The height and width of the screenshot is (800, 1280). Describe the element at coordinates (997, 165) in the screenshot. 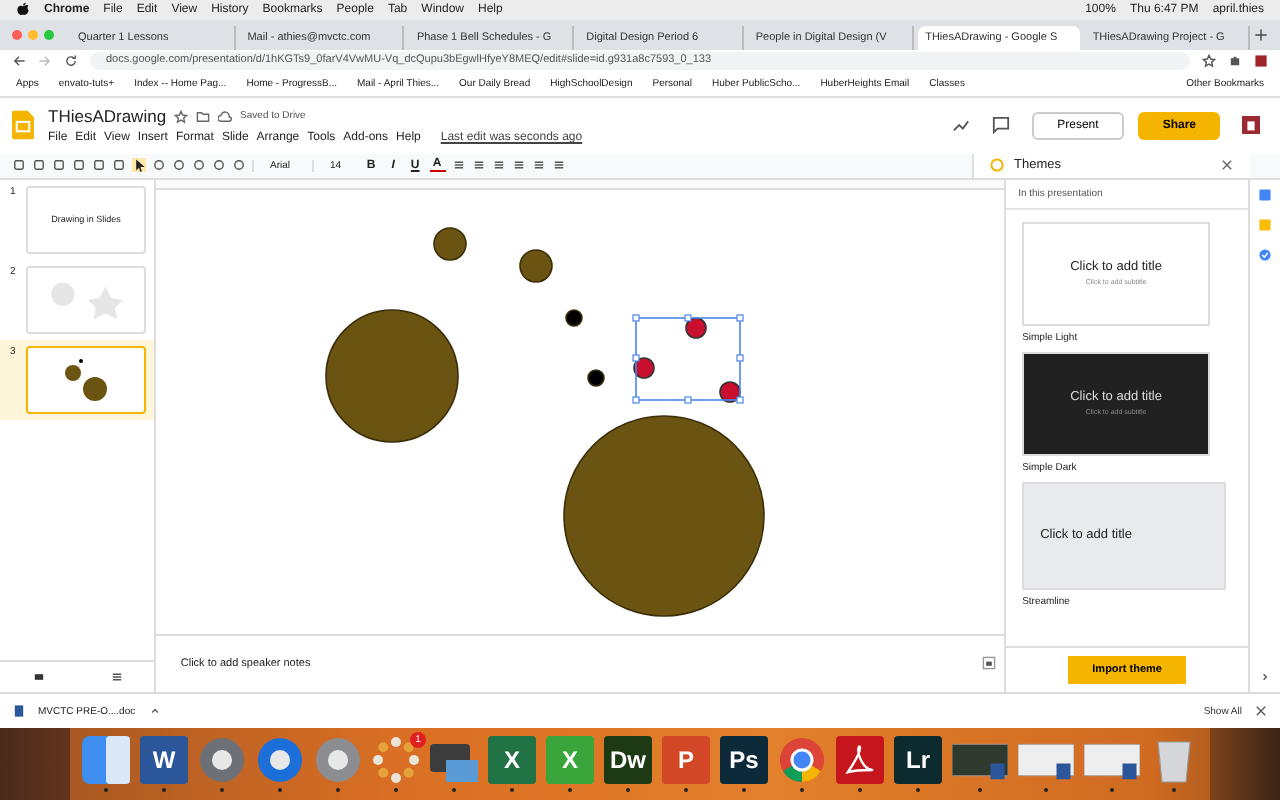

I see `palette-icon` at that location.